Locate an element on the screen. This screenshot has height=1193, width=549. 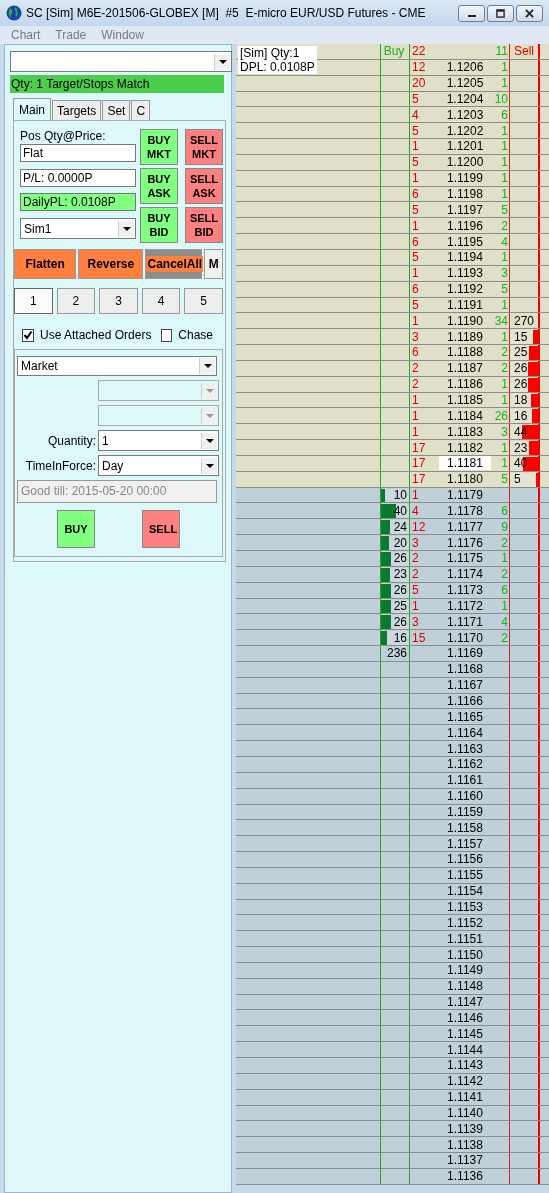
price-cell: 1.1198 is located at coordinates (465, 194).